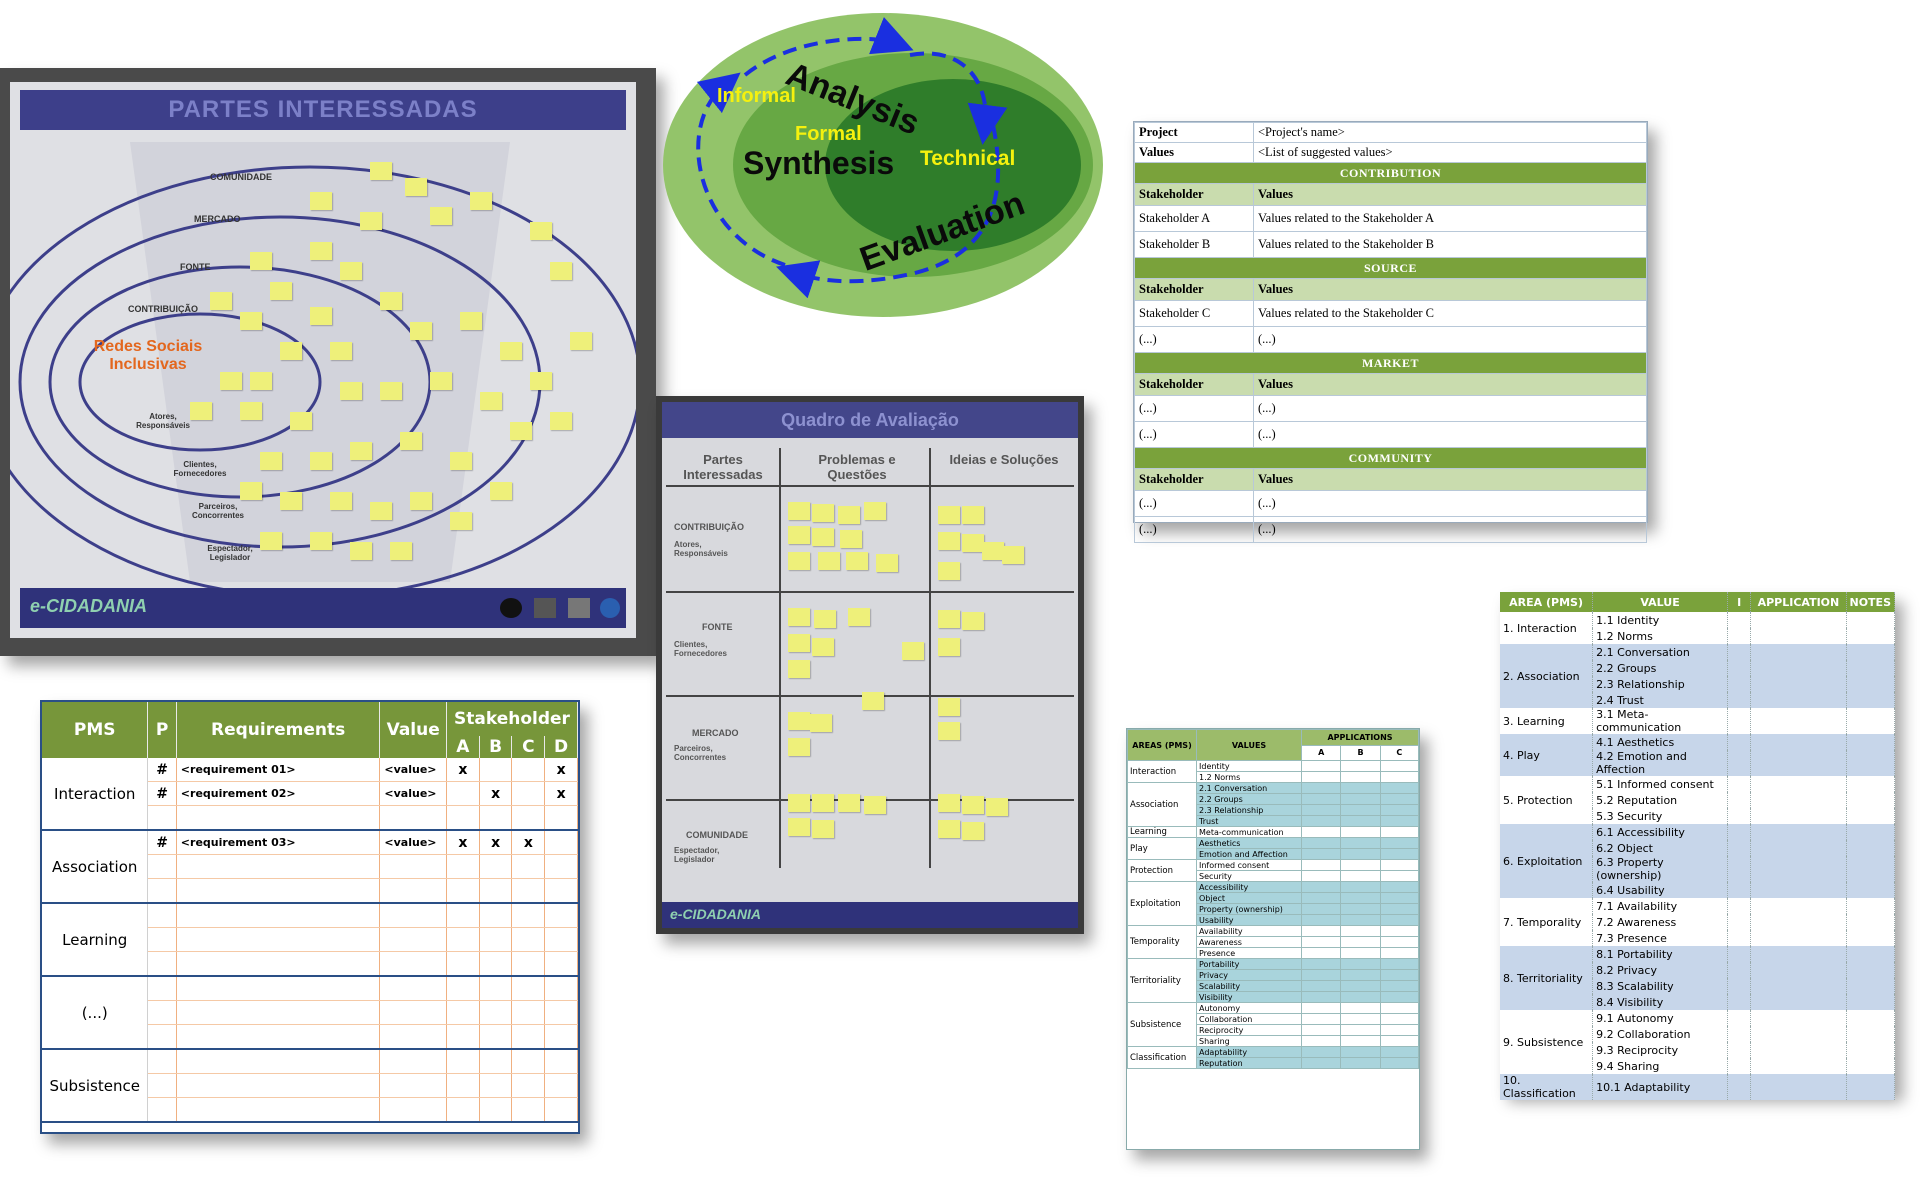 The image size is (1920, 1200). I want to click on side-label-partners: Parceiros, Concorrentes, so click(217, 511).